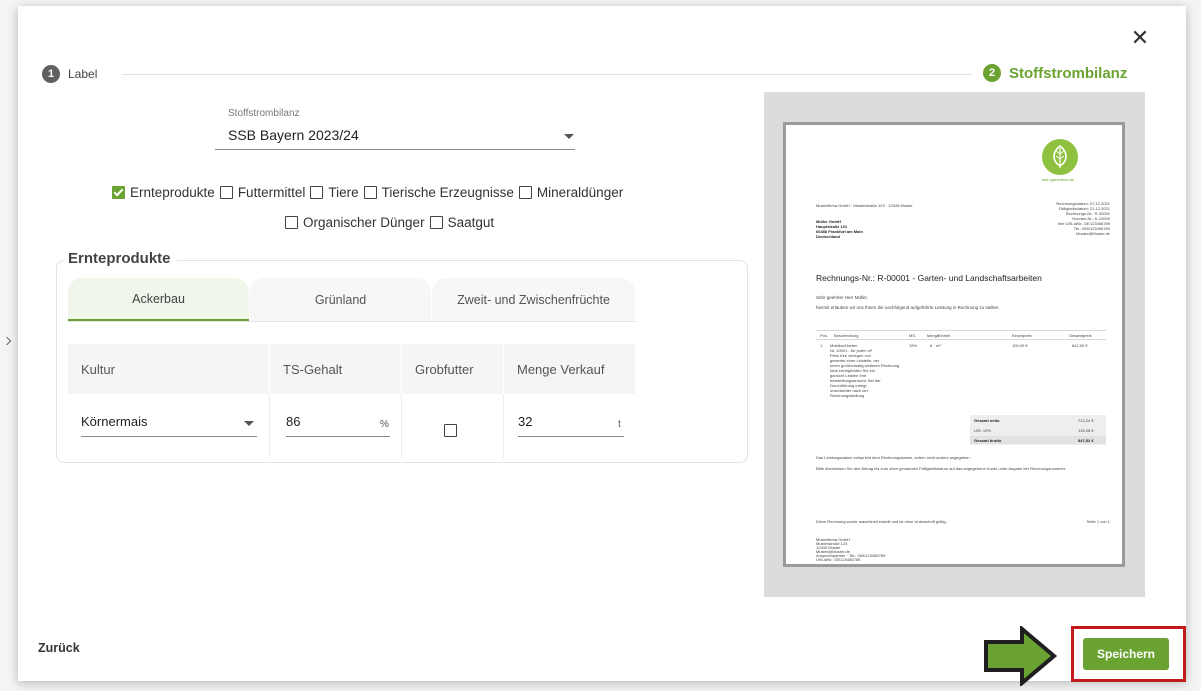 The image size is (1201, 691). I want to click on category-checkboxes-2: Organischer Dünger Saatgut, so click(392, 222).